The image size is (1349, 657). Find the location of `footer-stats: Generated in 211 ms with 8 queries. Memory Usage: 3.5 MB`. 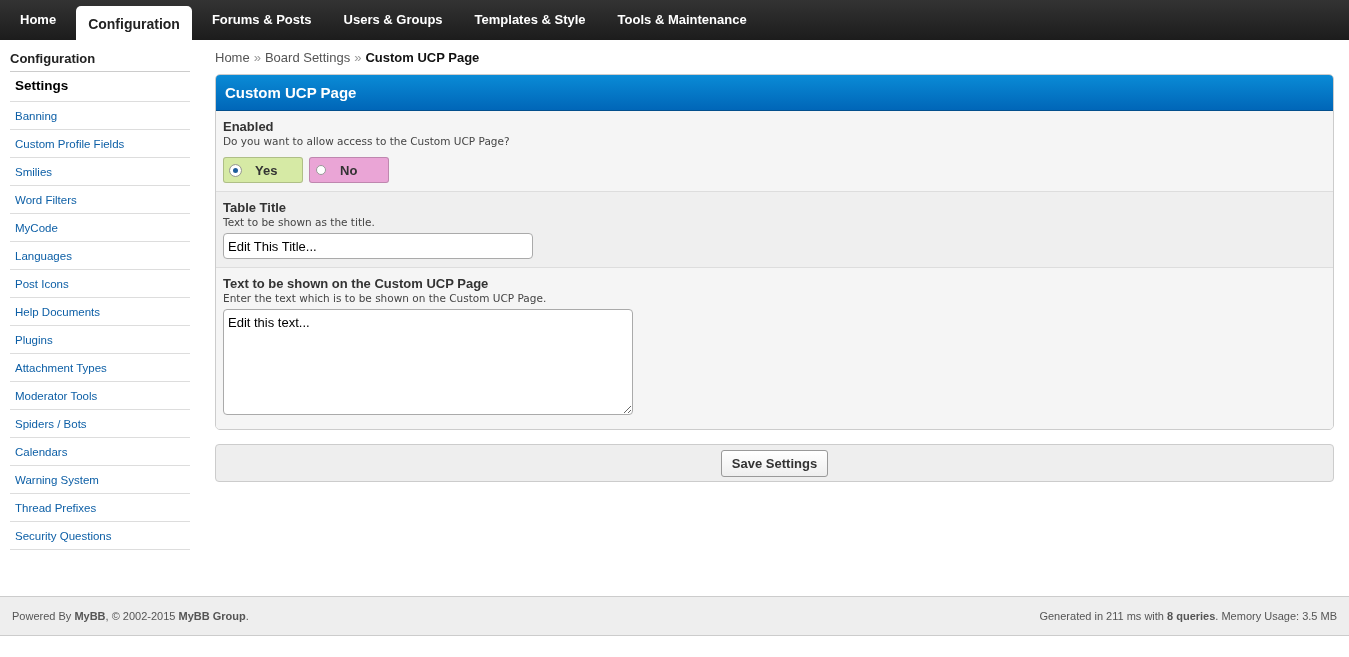

footer-stats: Generated in 211 ms with 8 queries. Memory Usage: 3.5 MB is located at coordinates (1188, 616).